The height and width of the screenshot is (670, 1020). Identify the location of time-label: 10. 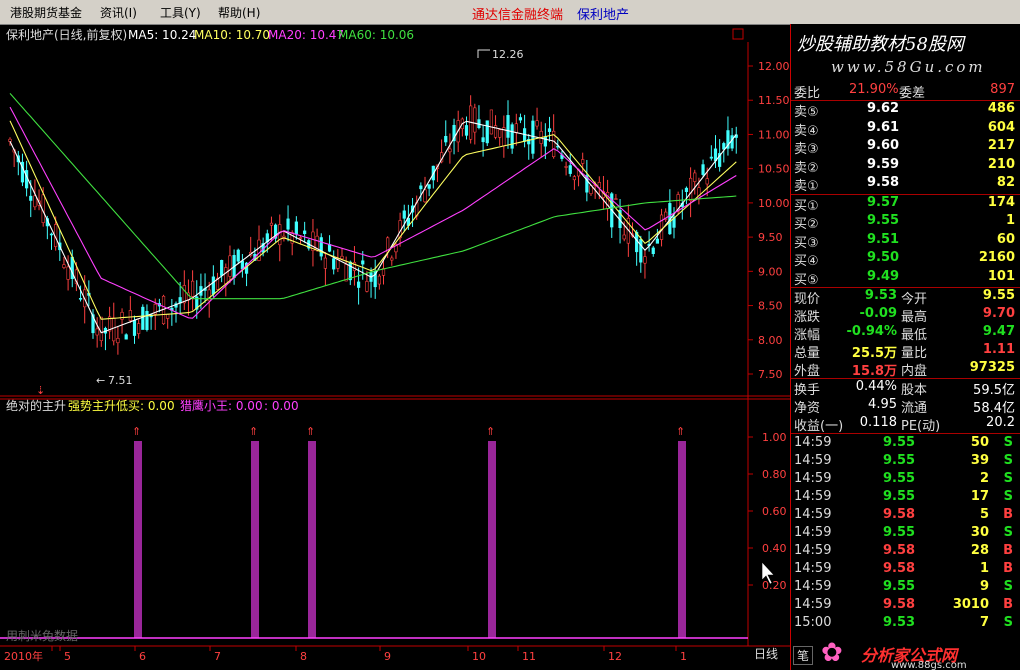
(479, 656).